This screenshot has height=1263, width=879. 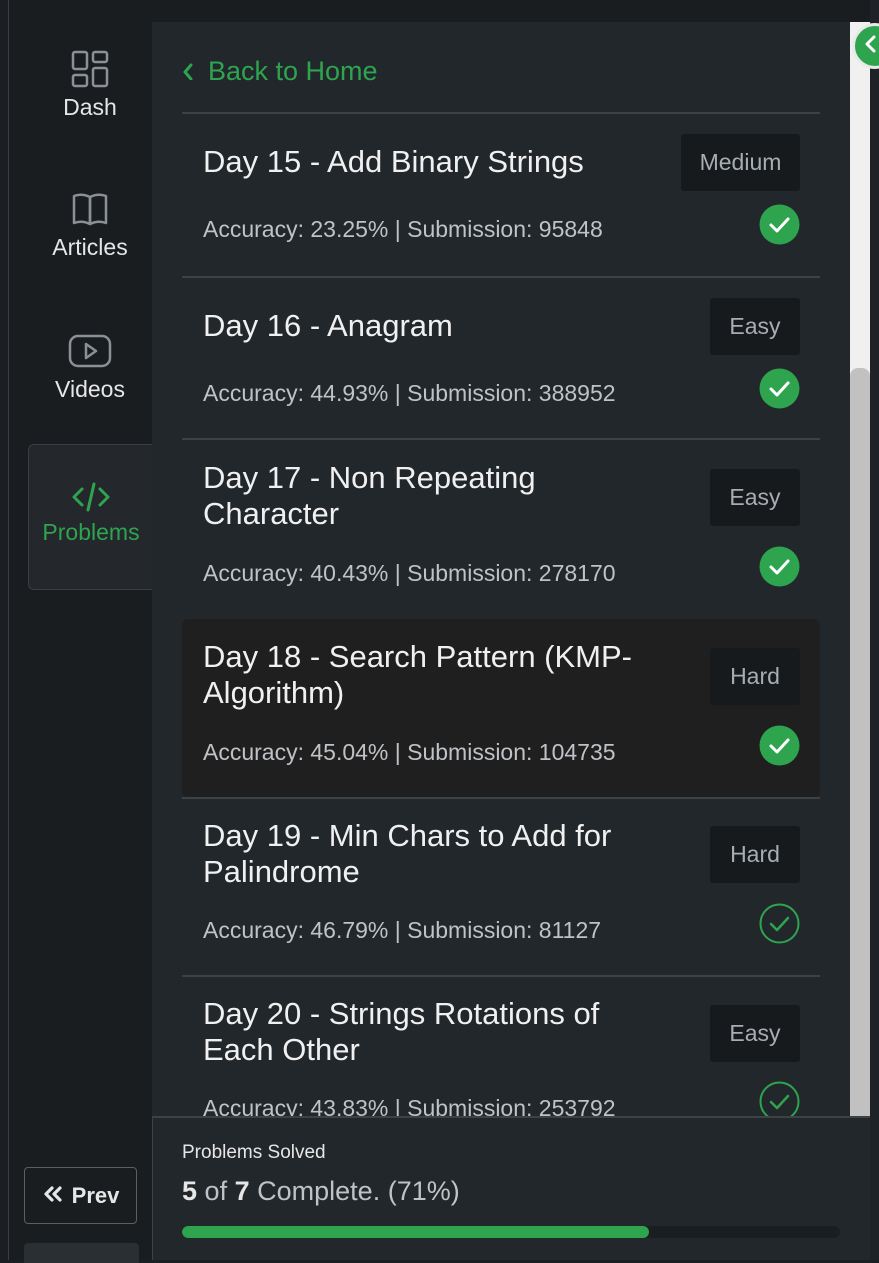 I want to click on complete-text: Complete. (71%), so click(x=358, y=1191).